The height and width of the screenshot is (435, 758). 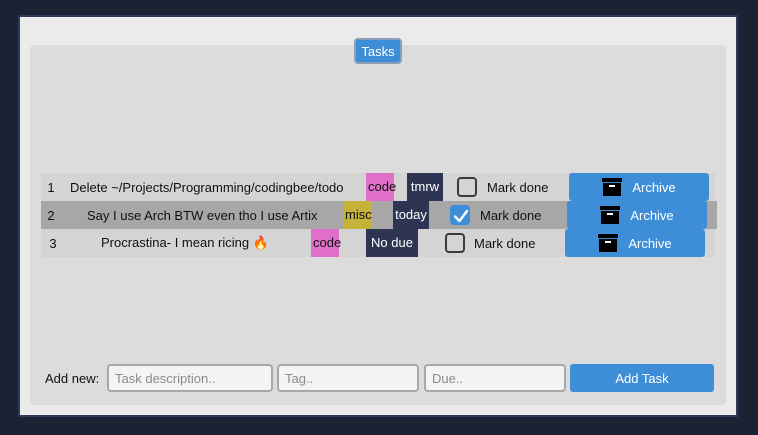 I want to click on task-due: today, so click(x=411, y=215).